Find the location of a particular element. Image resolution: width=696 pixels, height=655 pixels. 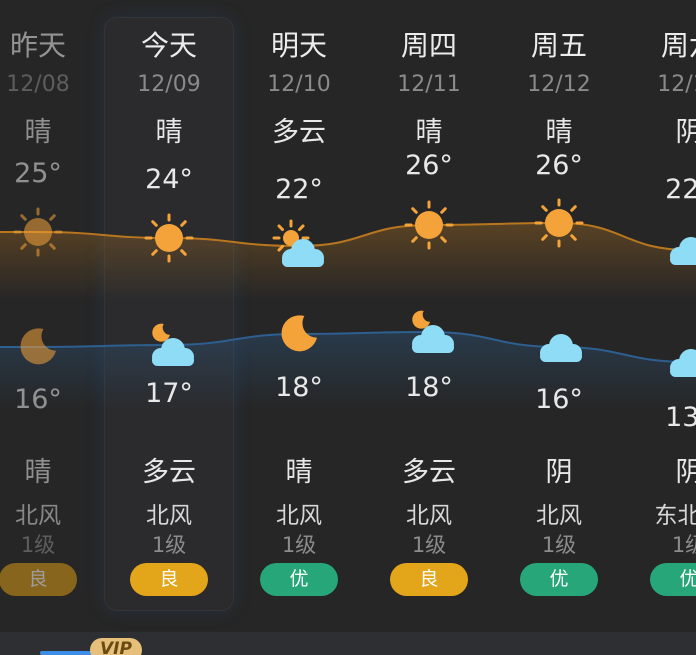

low-temp: 17° is located at coordinates (169, 393).